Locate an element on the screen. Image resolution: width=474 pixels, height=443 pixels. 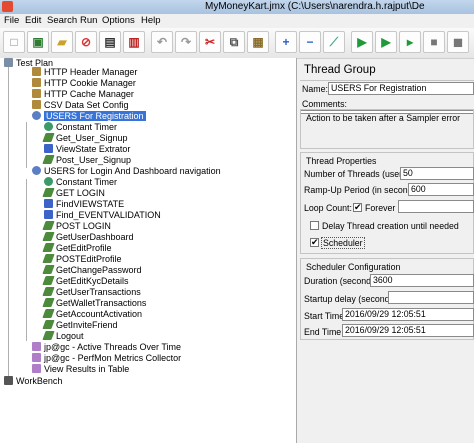
tree-node-users-for-login: USERS for Login And Dashboard navigation is located at coordinates (126, 171).